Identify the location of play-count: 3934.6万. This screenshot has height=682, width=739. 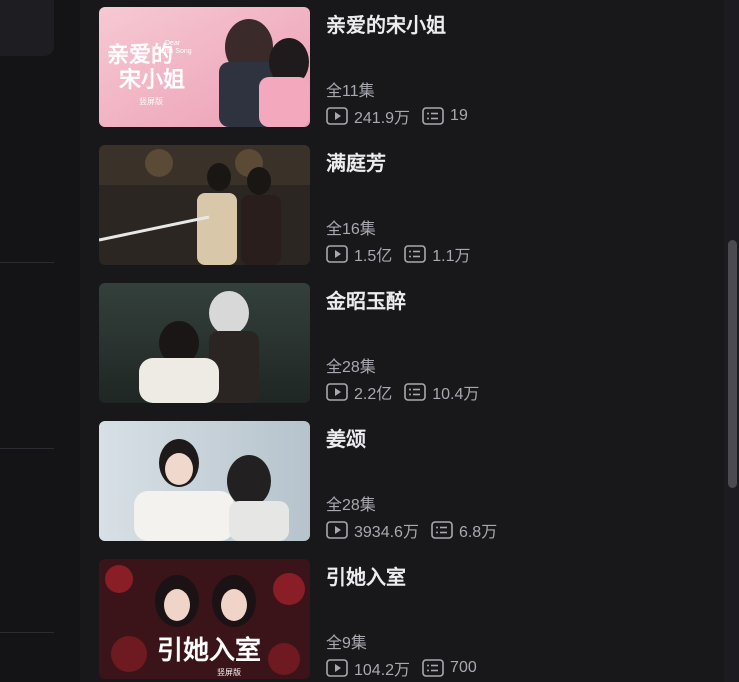
(372, 530).